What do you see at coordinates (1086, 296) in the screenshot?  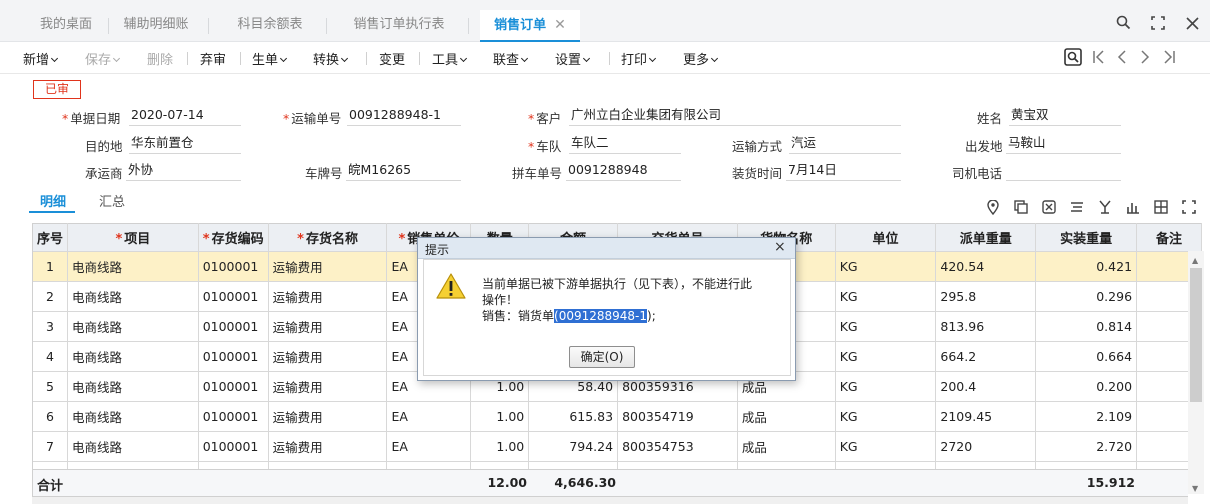 I see `cell-actual-weight: 0.296` at bounding box center [1086, 296].